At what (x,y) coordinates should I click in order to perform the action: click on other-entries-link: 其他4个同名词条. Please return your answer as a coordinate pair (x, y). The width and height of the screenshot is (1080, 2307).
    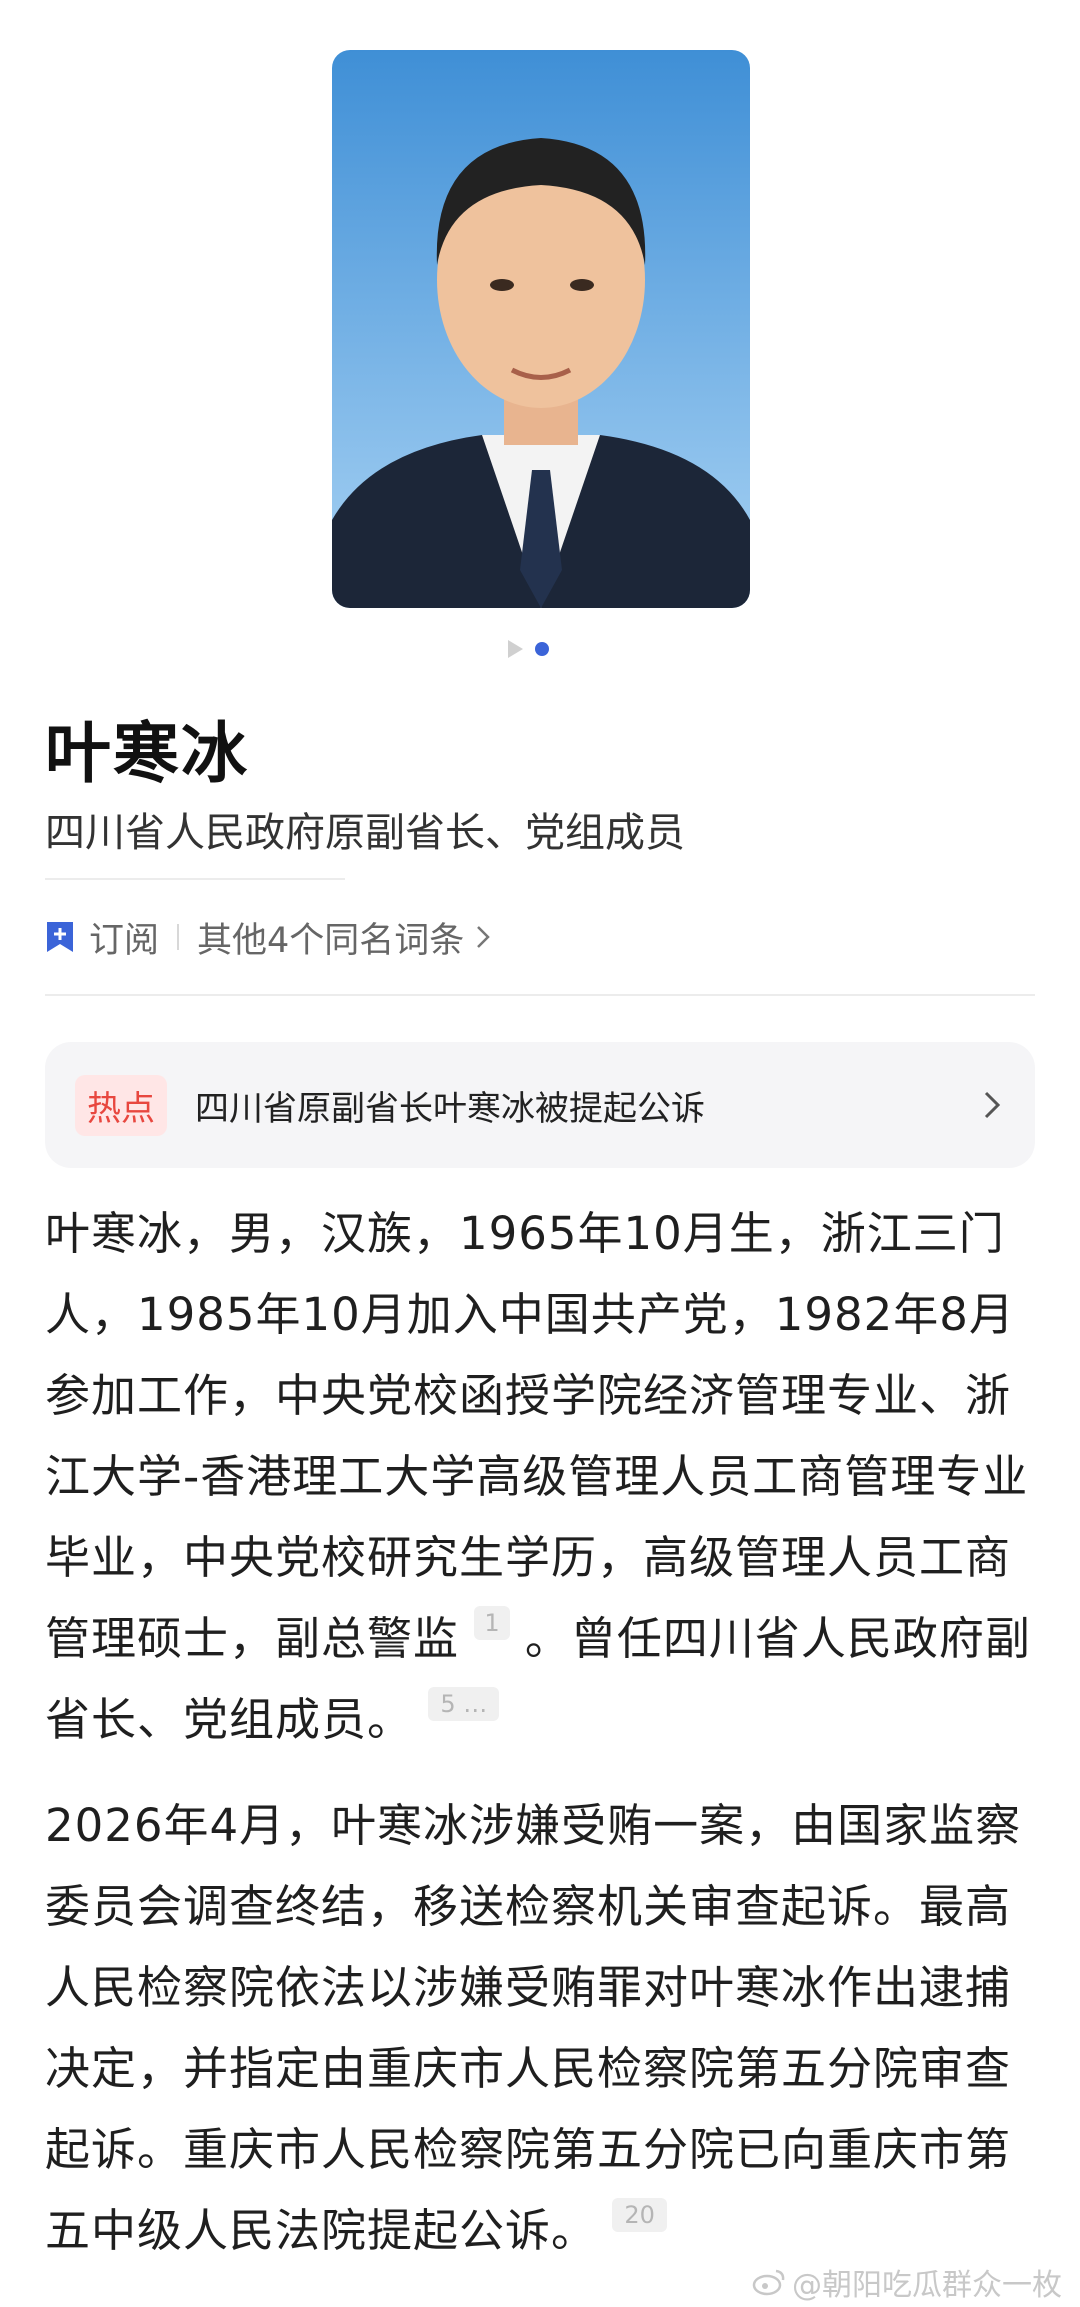
    Looking at the image, I should click on (330, 937).